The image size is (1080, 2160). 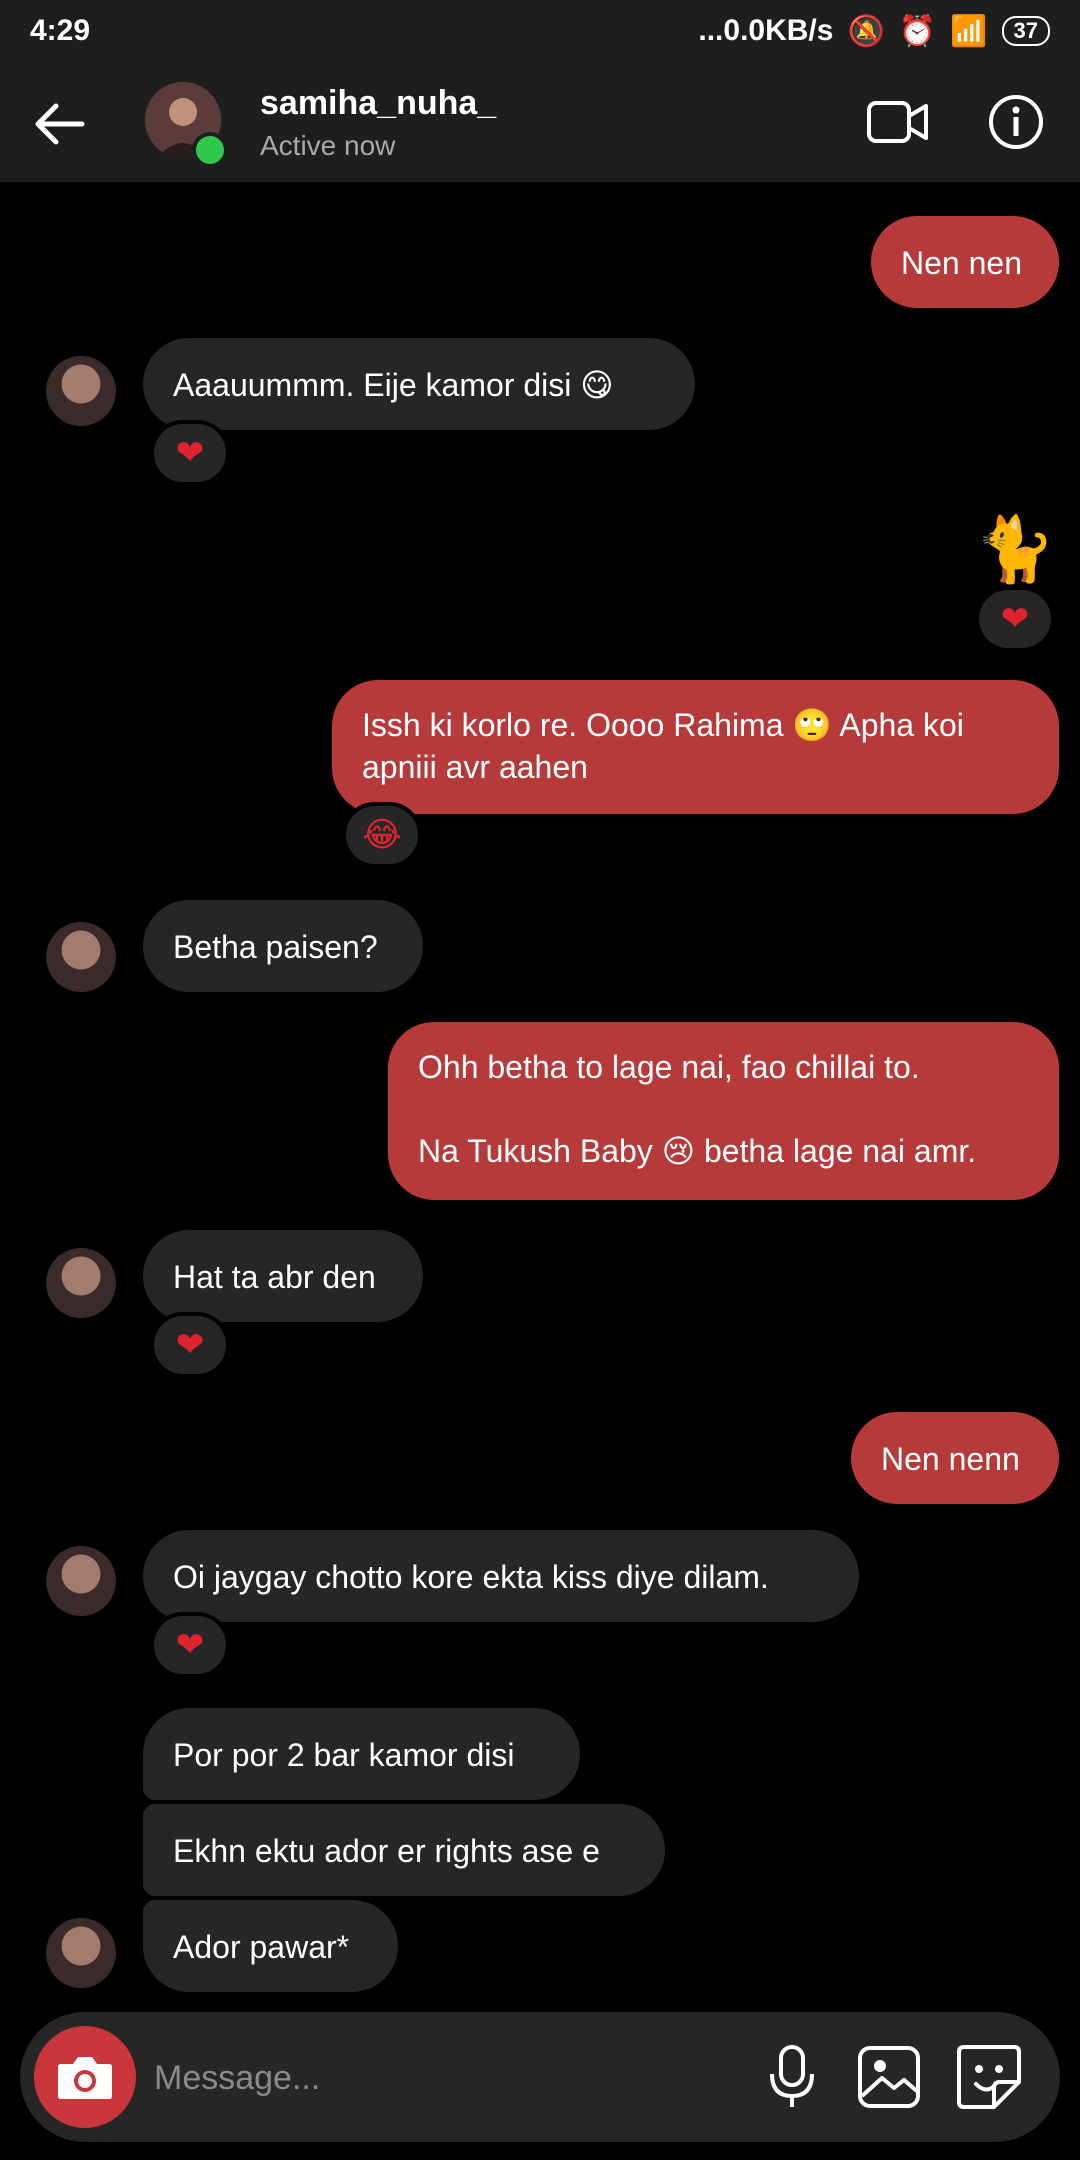 I want to click on chat-header: samiha_nuha_ Active now, so click(x=540, y=122).